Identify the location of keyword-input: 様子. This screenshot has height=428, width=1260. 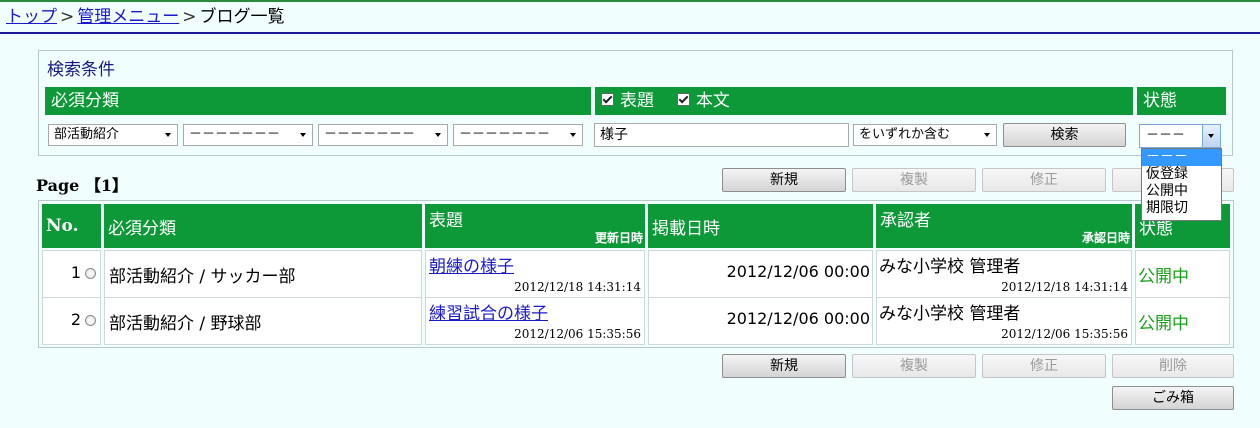
(721, 135).